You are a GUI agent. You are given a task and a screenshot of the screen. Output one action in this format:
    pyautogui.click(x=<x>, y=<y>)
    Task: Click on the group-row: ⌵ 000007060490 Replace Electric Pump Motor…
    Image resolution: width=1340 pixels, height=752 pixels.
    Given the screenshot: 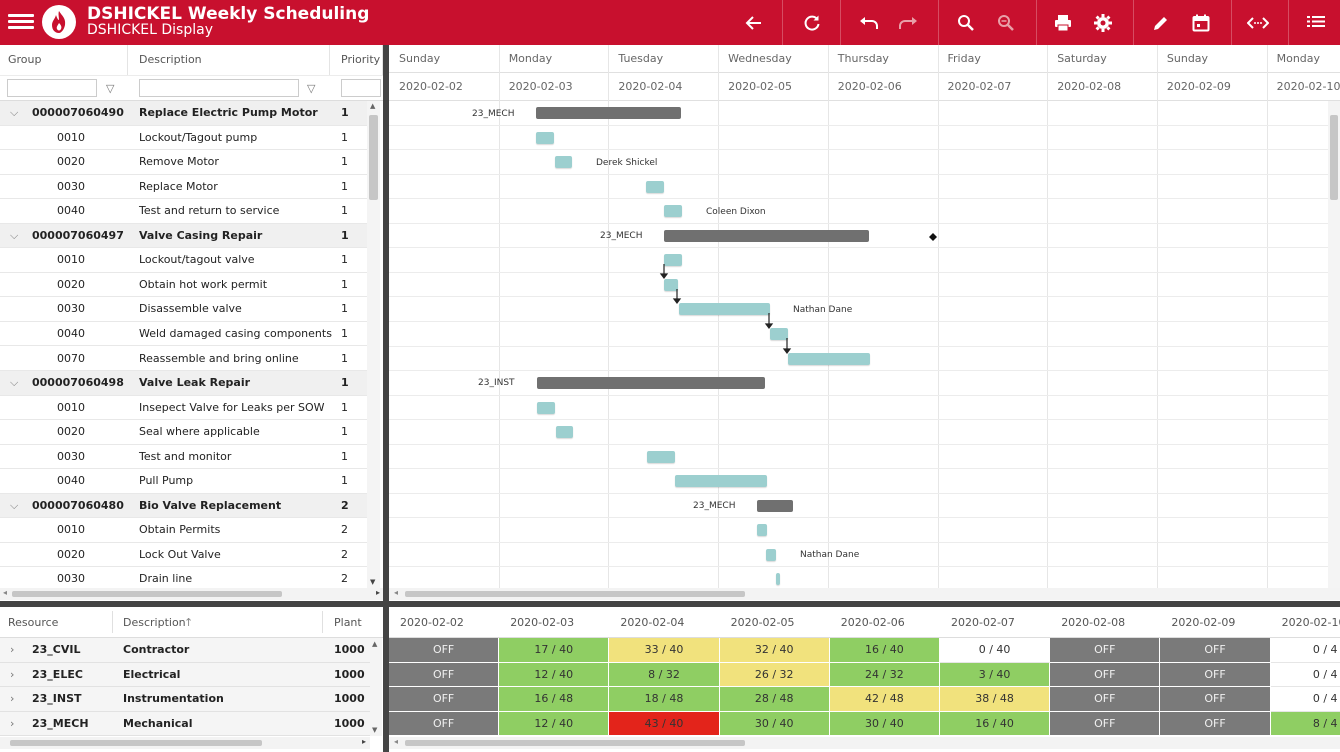 What is the action you would take?
    pyautogui.click(x=183, y=113)
    